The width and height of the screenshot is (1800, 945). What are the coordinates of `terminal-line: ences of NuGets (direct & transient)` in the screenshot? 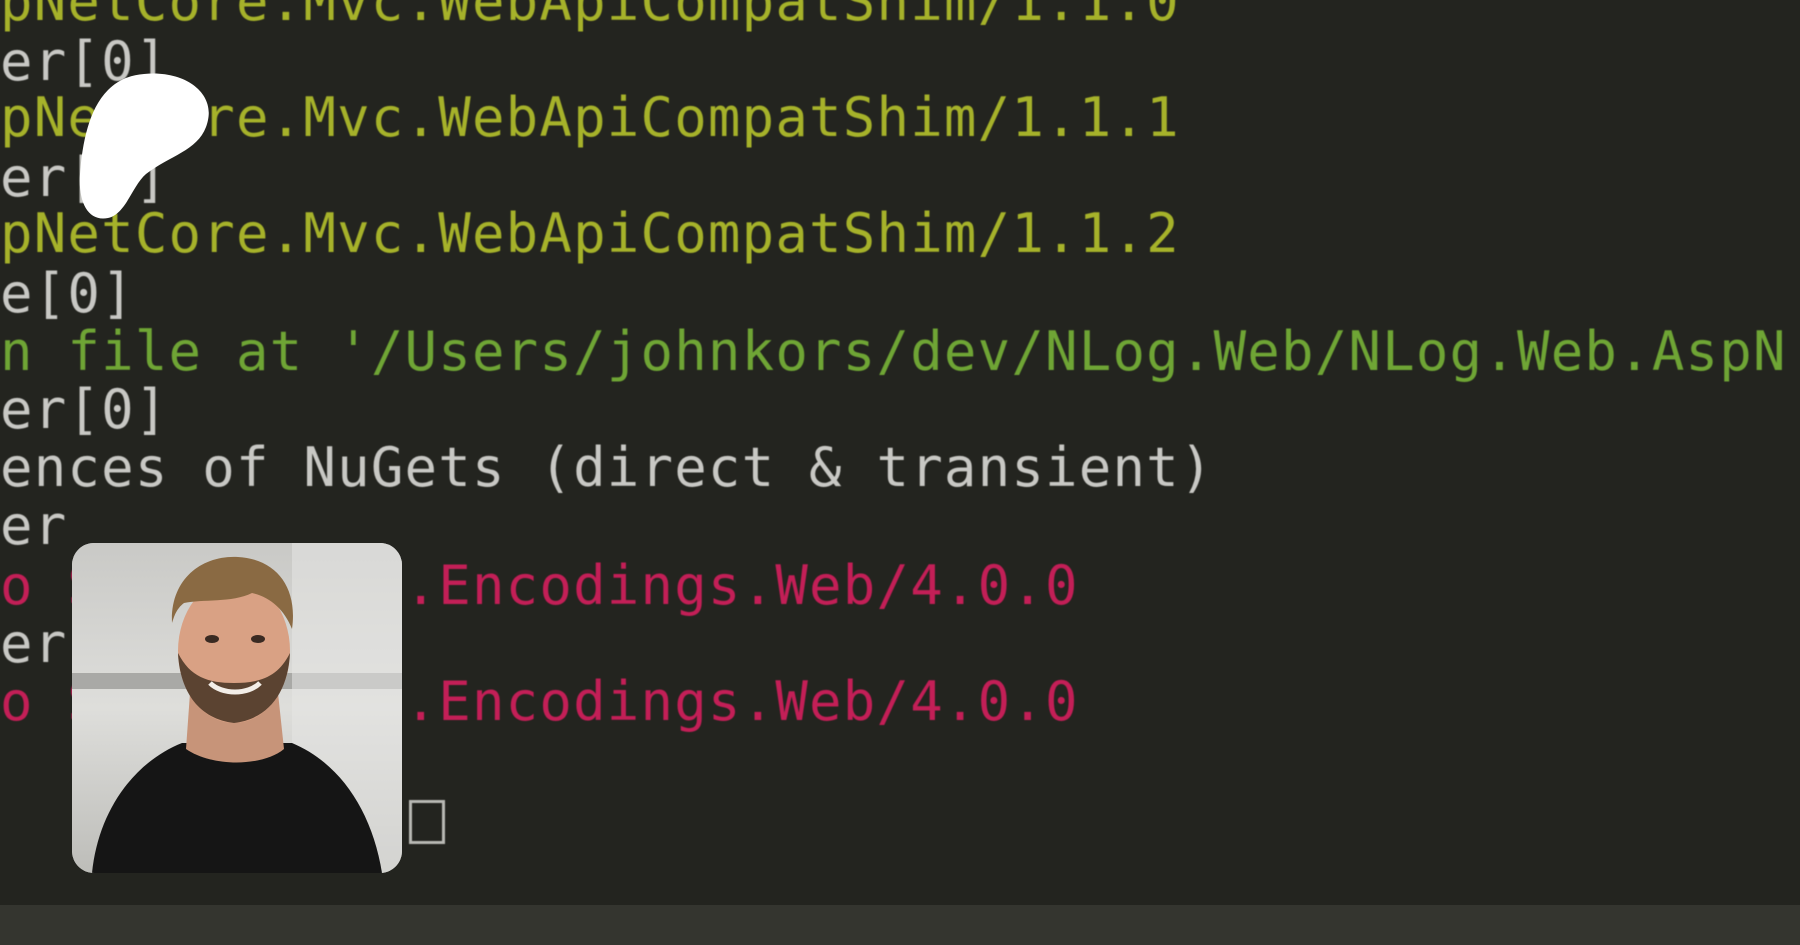 It's located at (607, 467).